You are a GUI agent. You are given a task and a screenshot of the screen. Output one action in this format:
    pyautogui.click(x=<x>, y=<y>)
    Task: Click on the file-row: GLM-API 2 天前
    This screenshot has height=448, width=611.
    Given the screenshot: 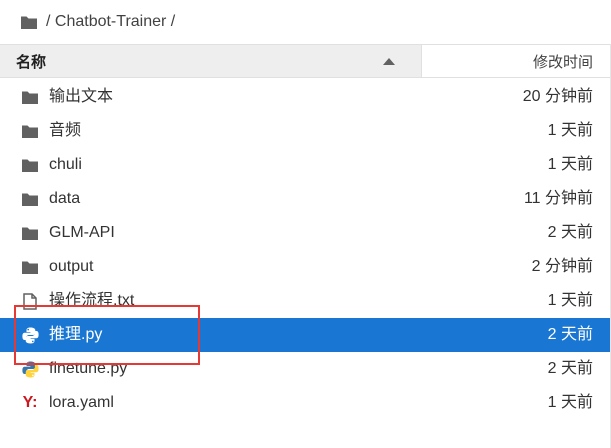 What is the action you would take?
    pyautogui.click(x=305, y=233)
    